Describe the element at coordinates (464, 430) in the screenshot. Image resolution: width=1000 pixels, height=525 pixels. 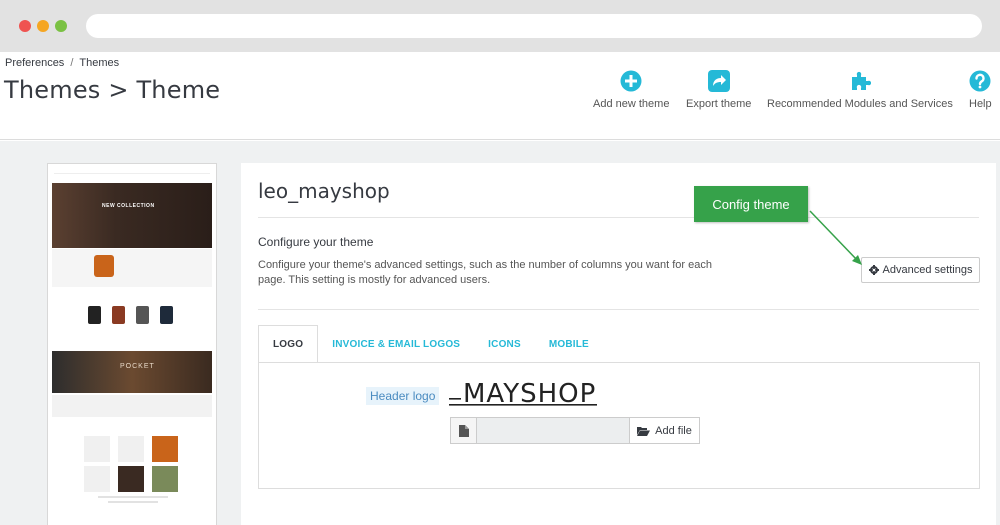
I see `file-icon` at that location.